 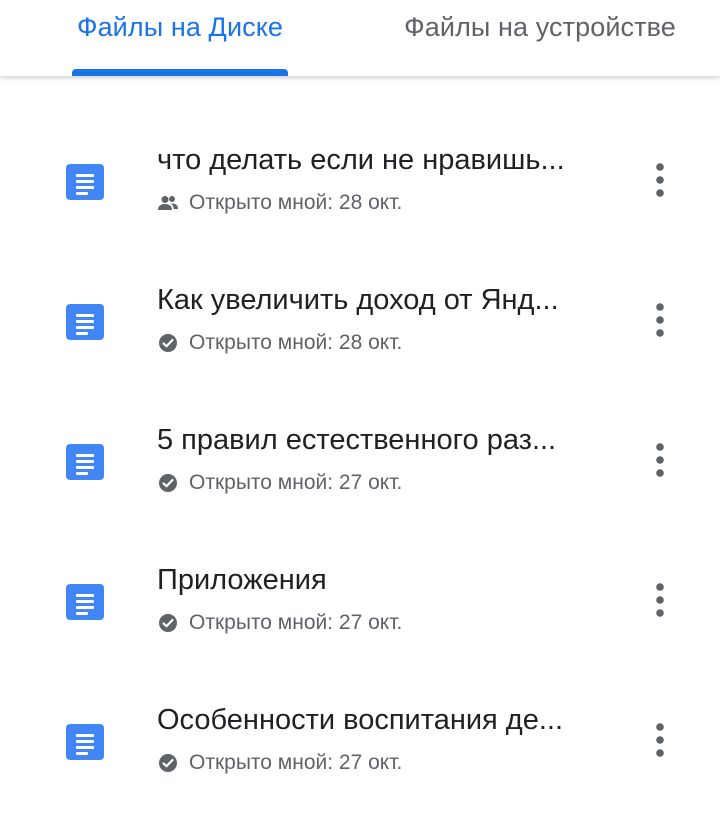 What do you see at coordinates (360, 38) in the screenshot?
I see `tab-bar: Файлы на Диске Файлы на устройстве` at bounding box center [360, 38].